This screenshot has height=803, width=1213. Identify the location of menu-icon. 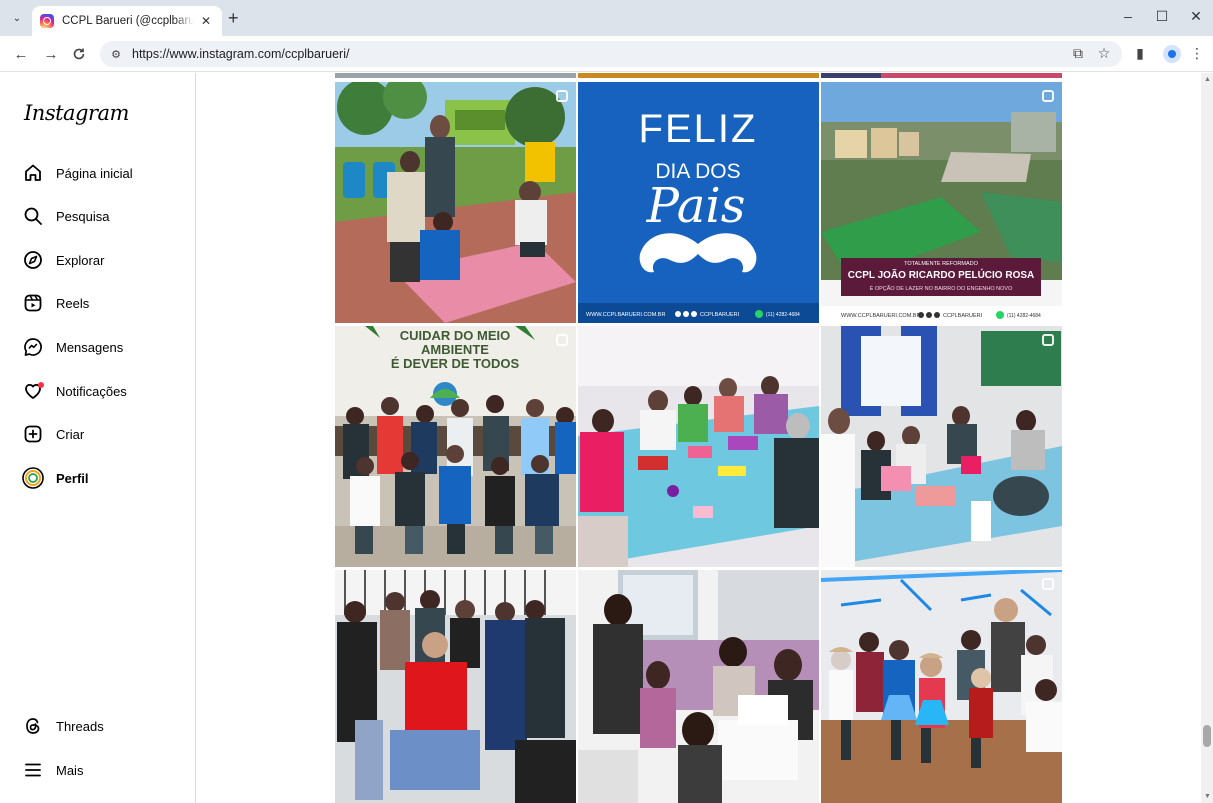
(33, 770).